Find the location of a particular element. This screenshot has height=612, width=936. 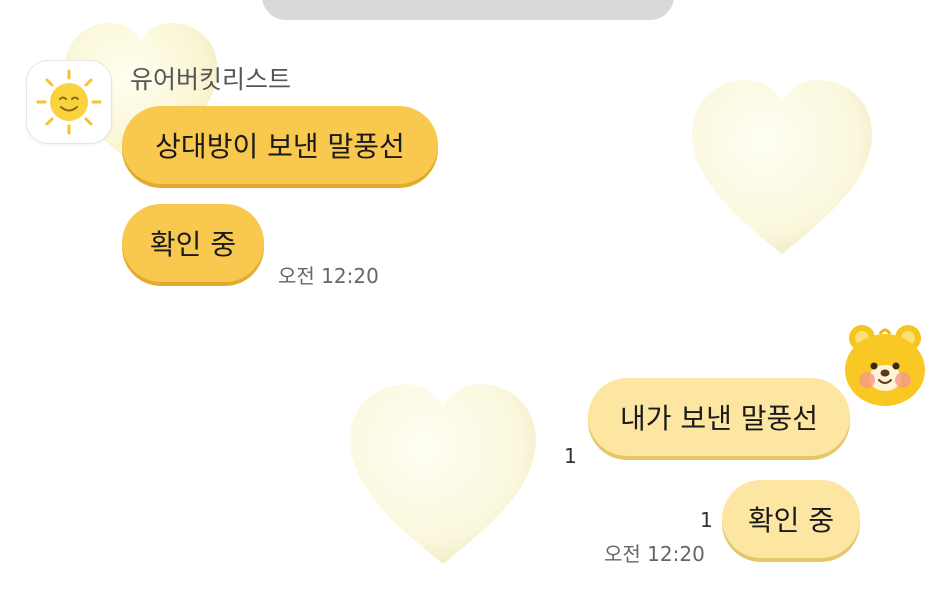

smiling-sun-icon is located at coordinates (69, 102).